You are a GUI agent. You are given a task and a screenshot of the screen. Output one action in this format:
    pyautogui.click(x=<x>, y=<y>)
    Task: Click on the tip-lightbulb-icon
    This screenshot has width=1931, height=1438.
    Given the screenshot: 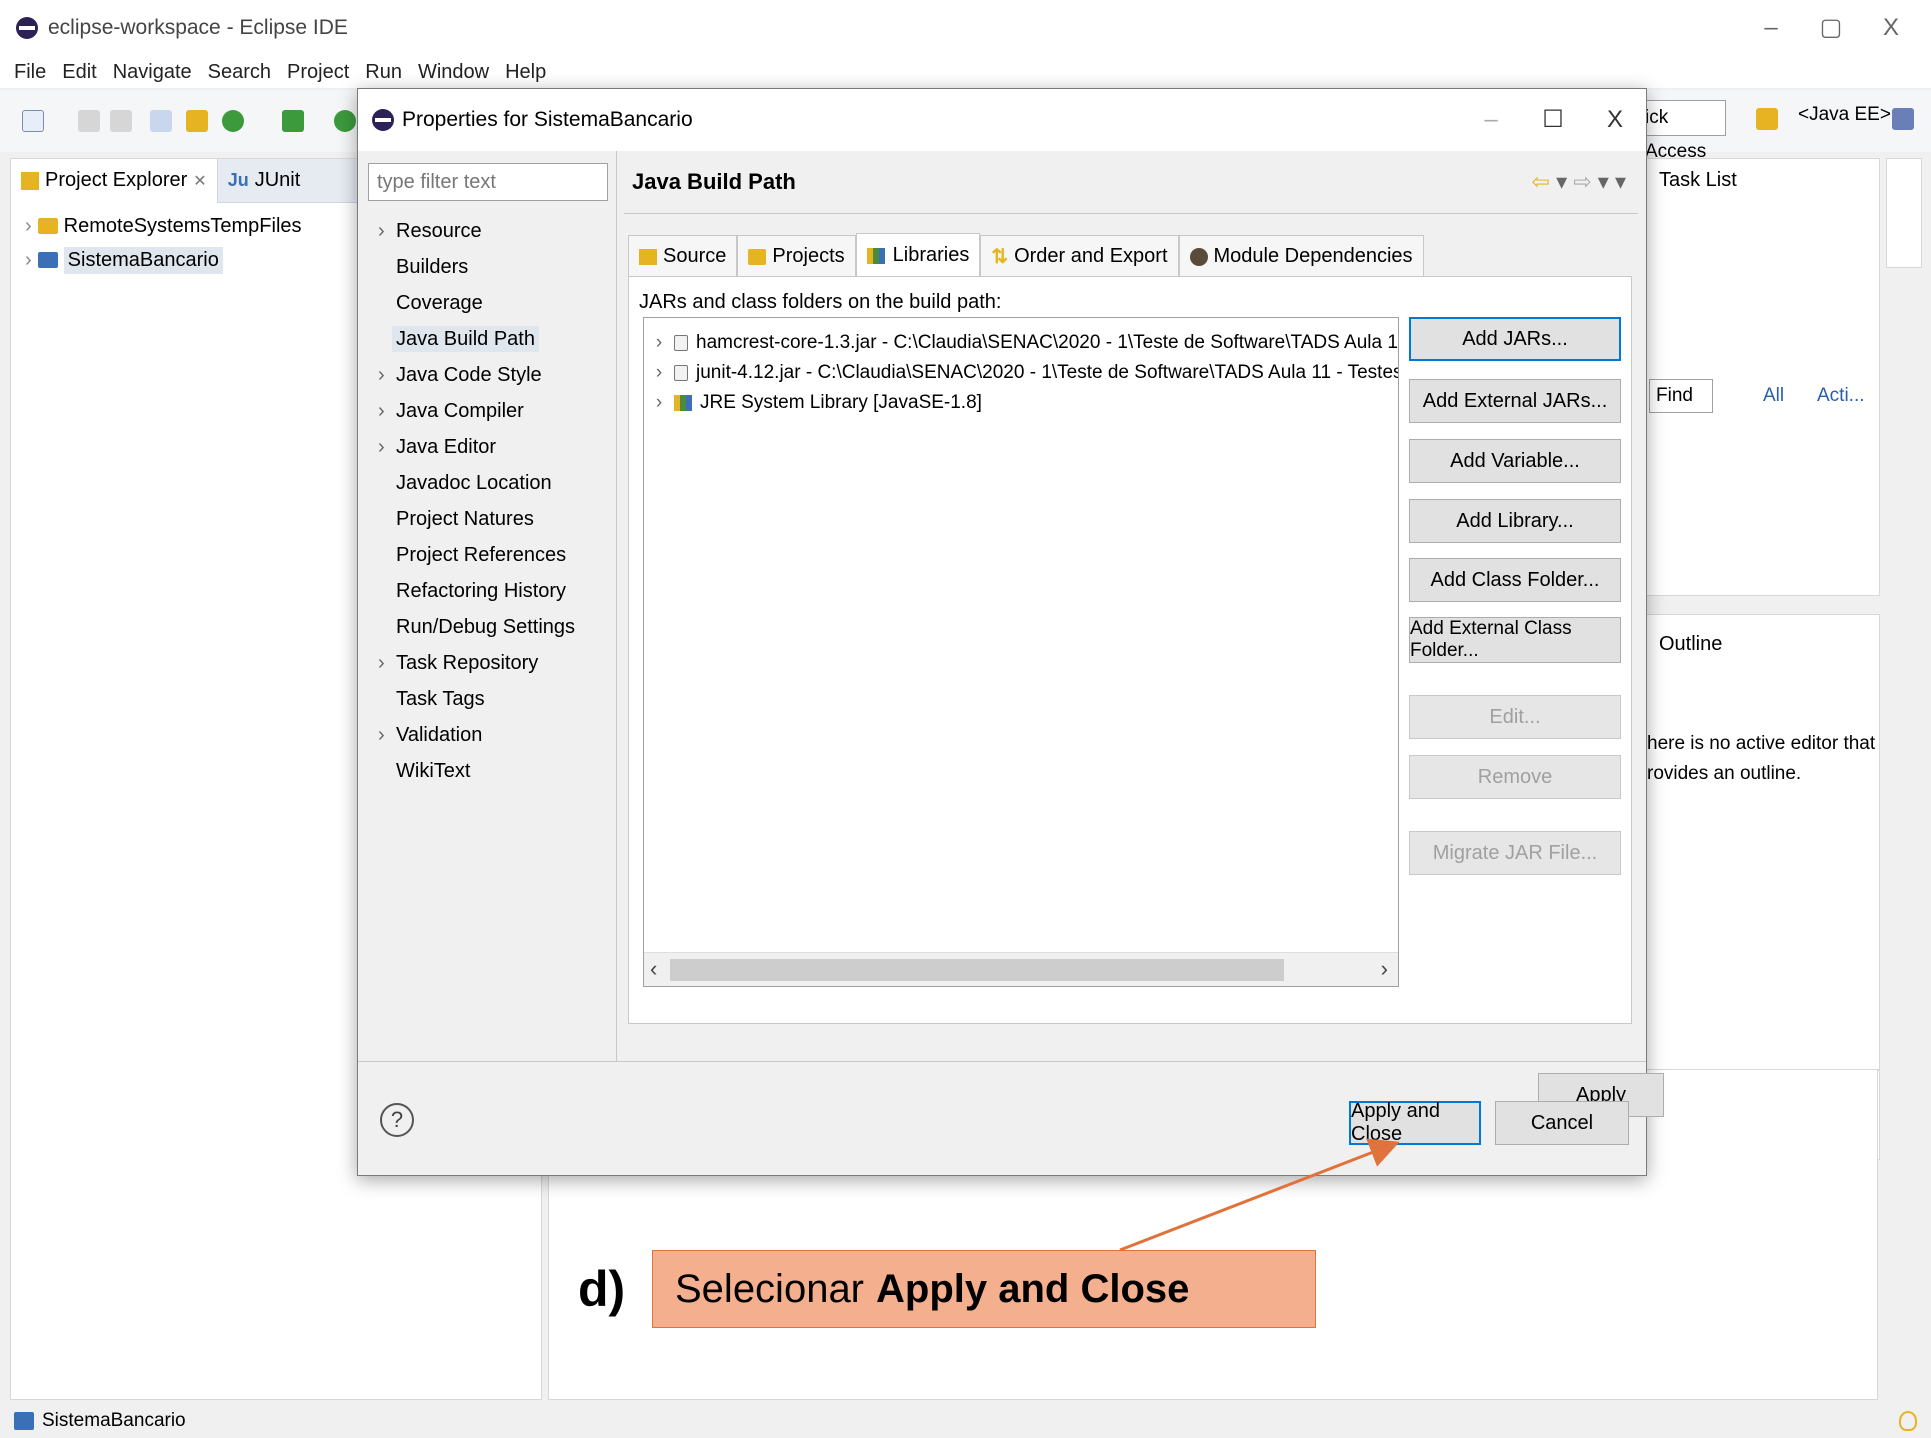 What is the action you would take?
    pyautogui.click(x=1908, y=1421)
    